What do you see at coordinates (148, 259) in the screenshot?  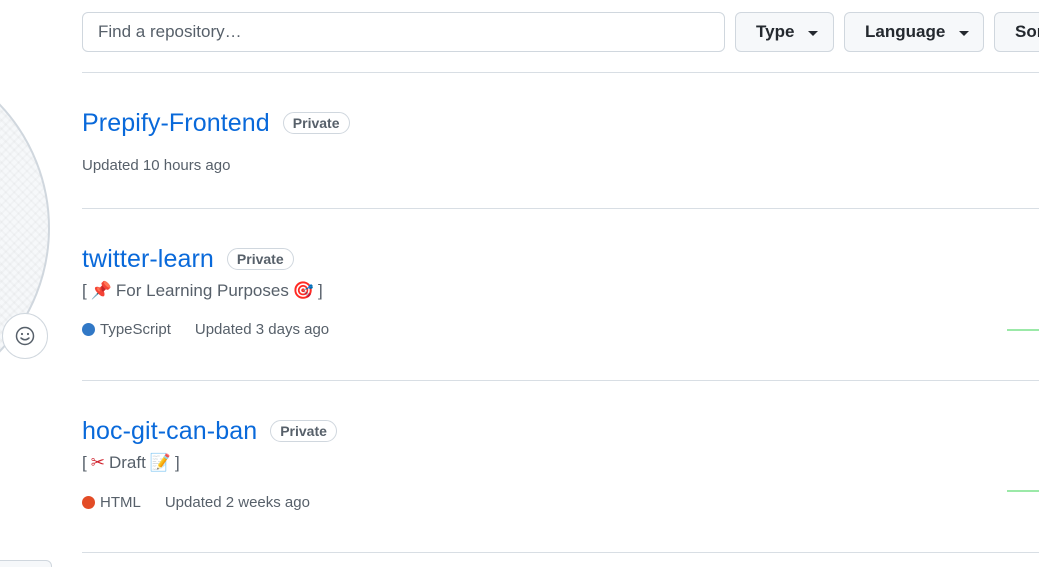 I see `repo-name-link: twitter-learn` at bounding box center [148, 259].